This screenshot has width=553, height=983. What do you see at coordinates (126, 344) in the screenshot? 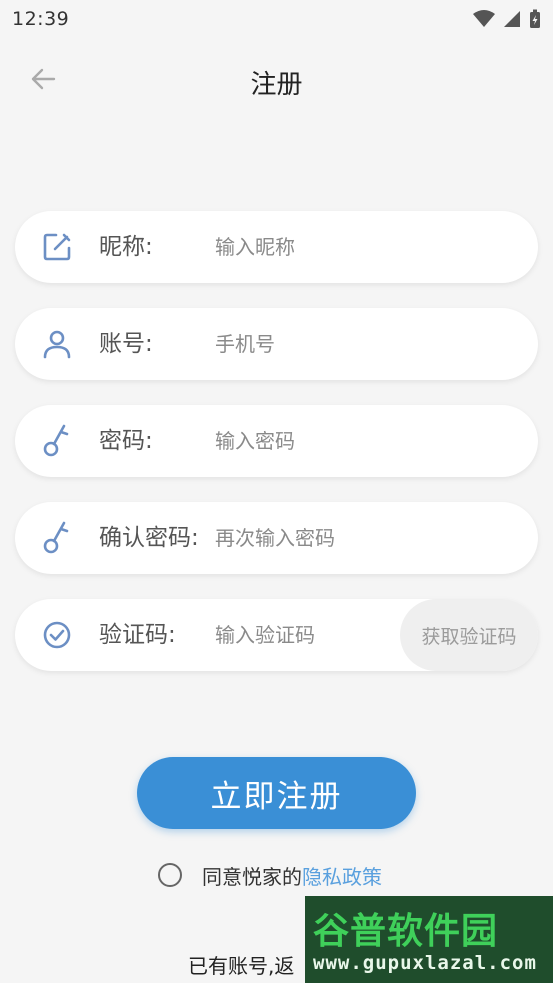
I see `account-label: 账号:` at bounding box center [126, 344].